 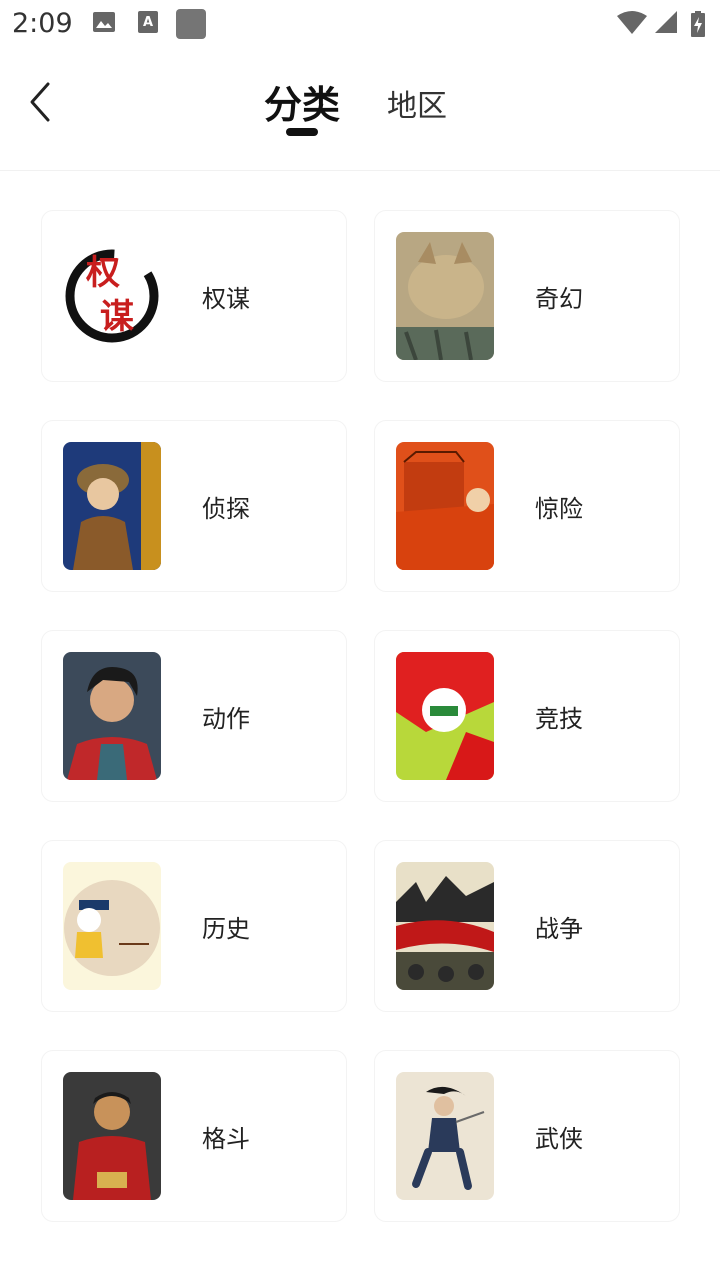 I want to click on status-bar: 2:09 A, so click(x=360, y=24).